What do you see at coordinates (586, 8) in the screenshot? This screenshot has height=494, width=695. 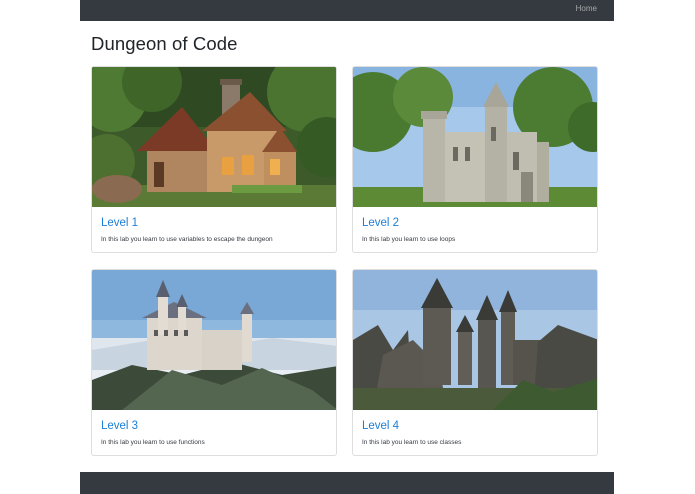 I see `nav-home-link: Home` at bounding box center [586, 8].